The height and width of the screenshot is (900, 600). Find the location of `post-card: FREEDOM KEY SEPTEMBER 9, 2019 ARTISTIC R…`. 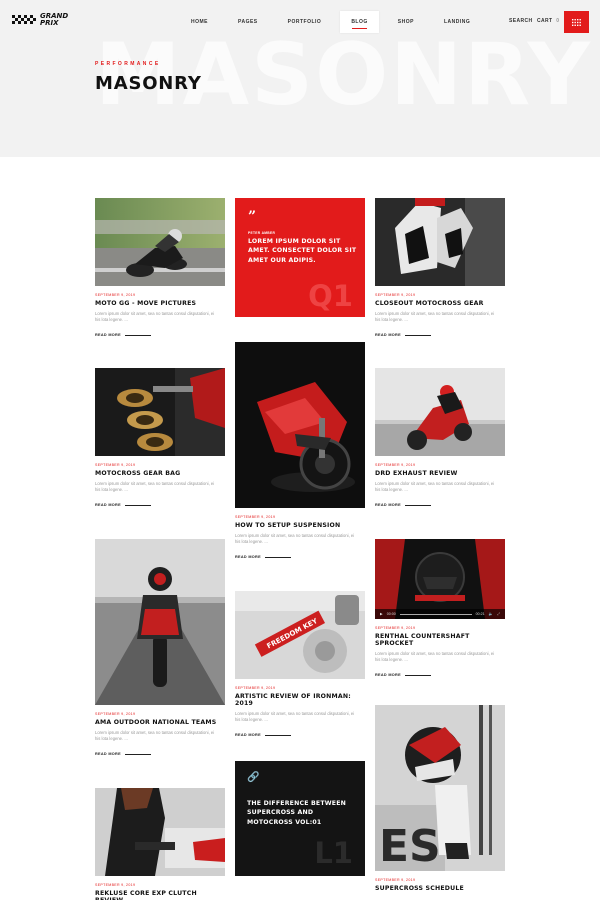

post-card: FREEDOM KEY SEPTEMBER 9, 2019 ARTISTIC R… is located at coordinates (300, 664).